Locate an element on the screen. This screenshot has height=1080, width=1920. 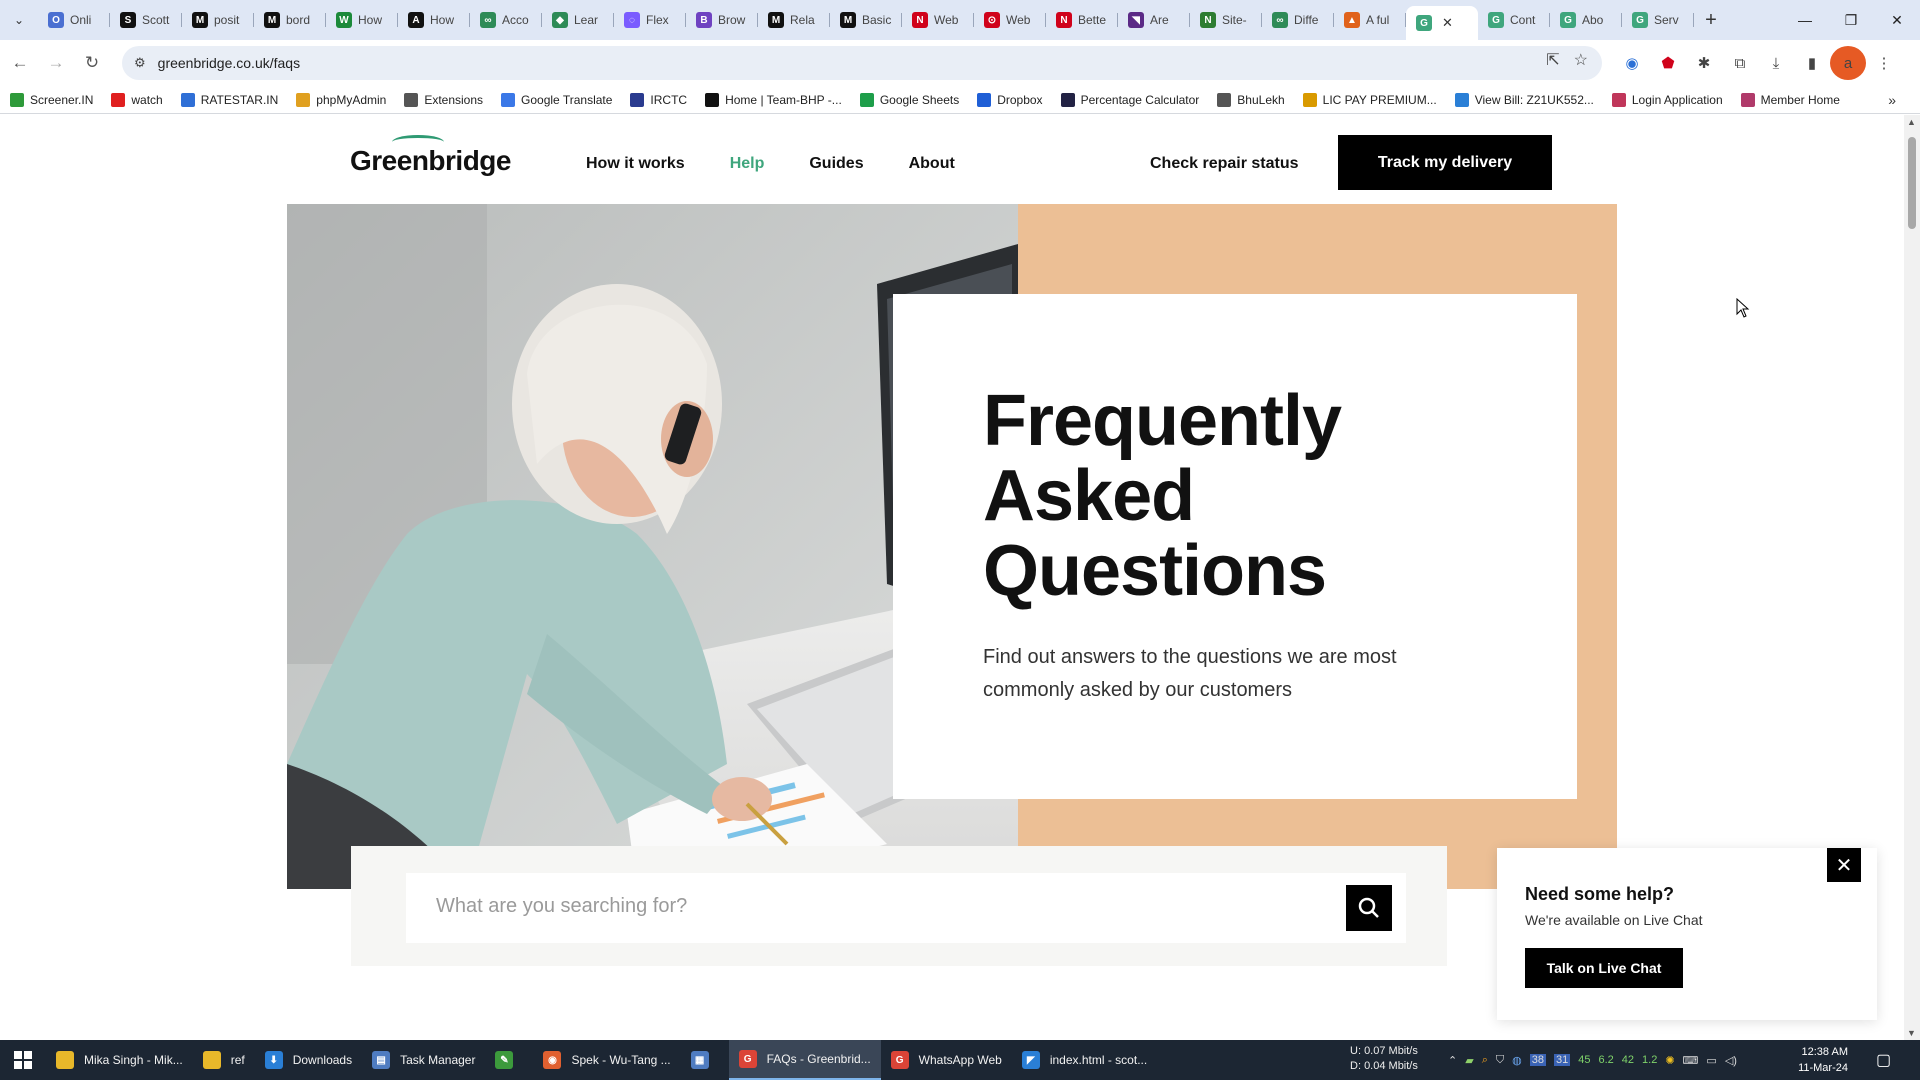
talk-on-live-chat-button: Talk on Live Chat is located at coordinates (1604, 968).